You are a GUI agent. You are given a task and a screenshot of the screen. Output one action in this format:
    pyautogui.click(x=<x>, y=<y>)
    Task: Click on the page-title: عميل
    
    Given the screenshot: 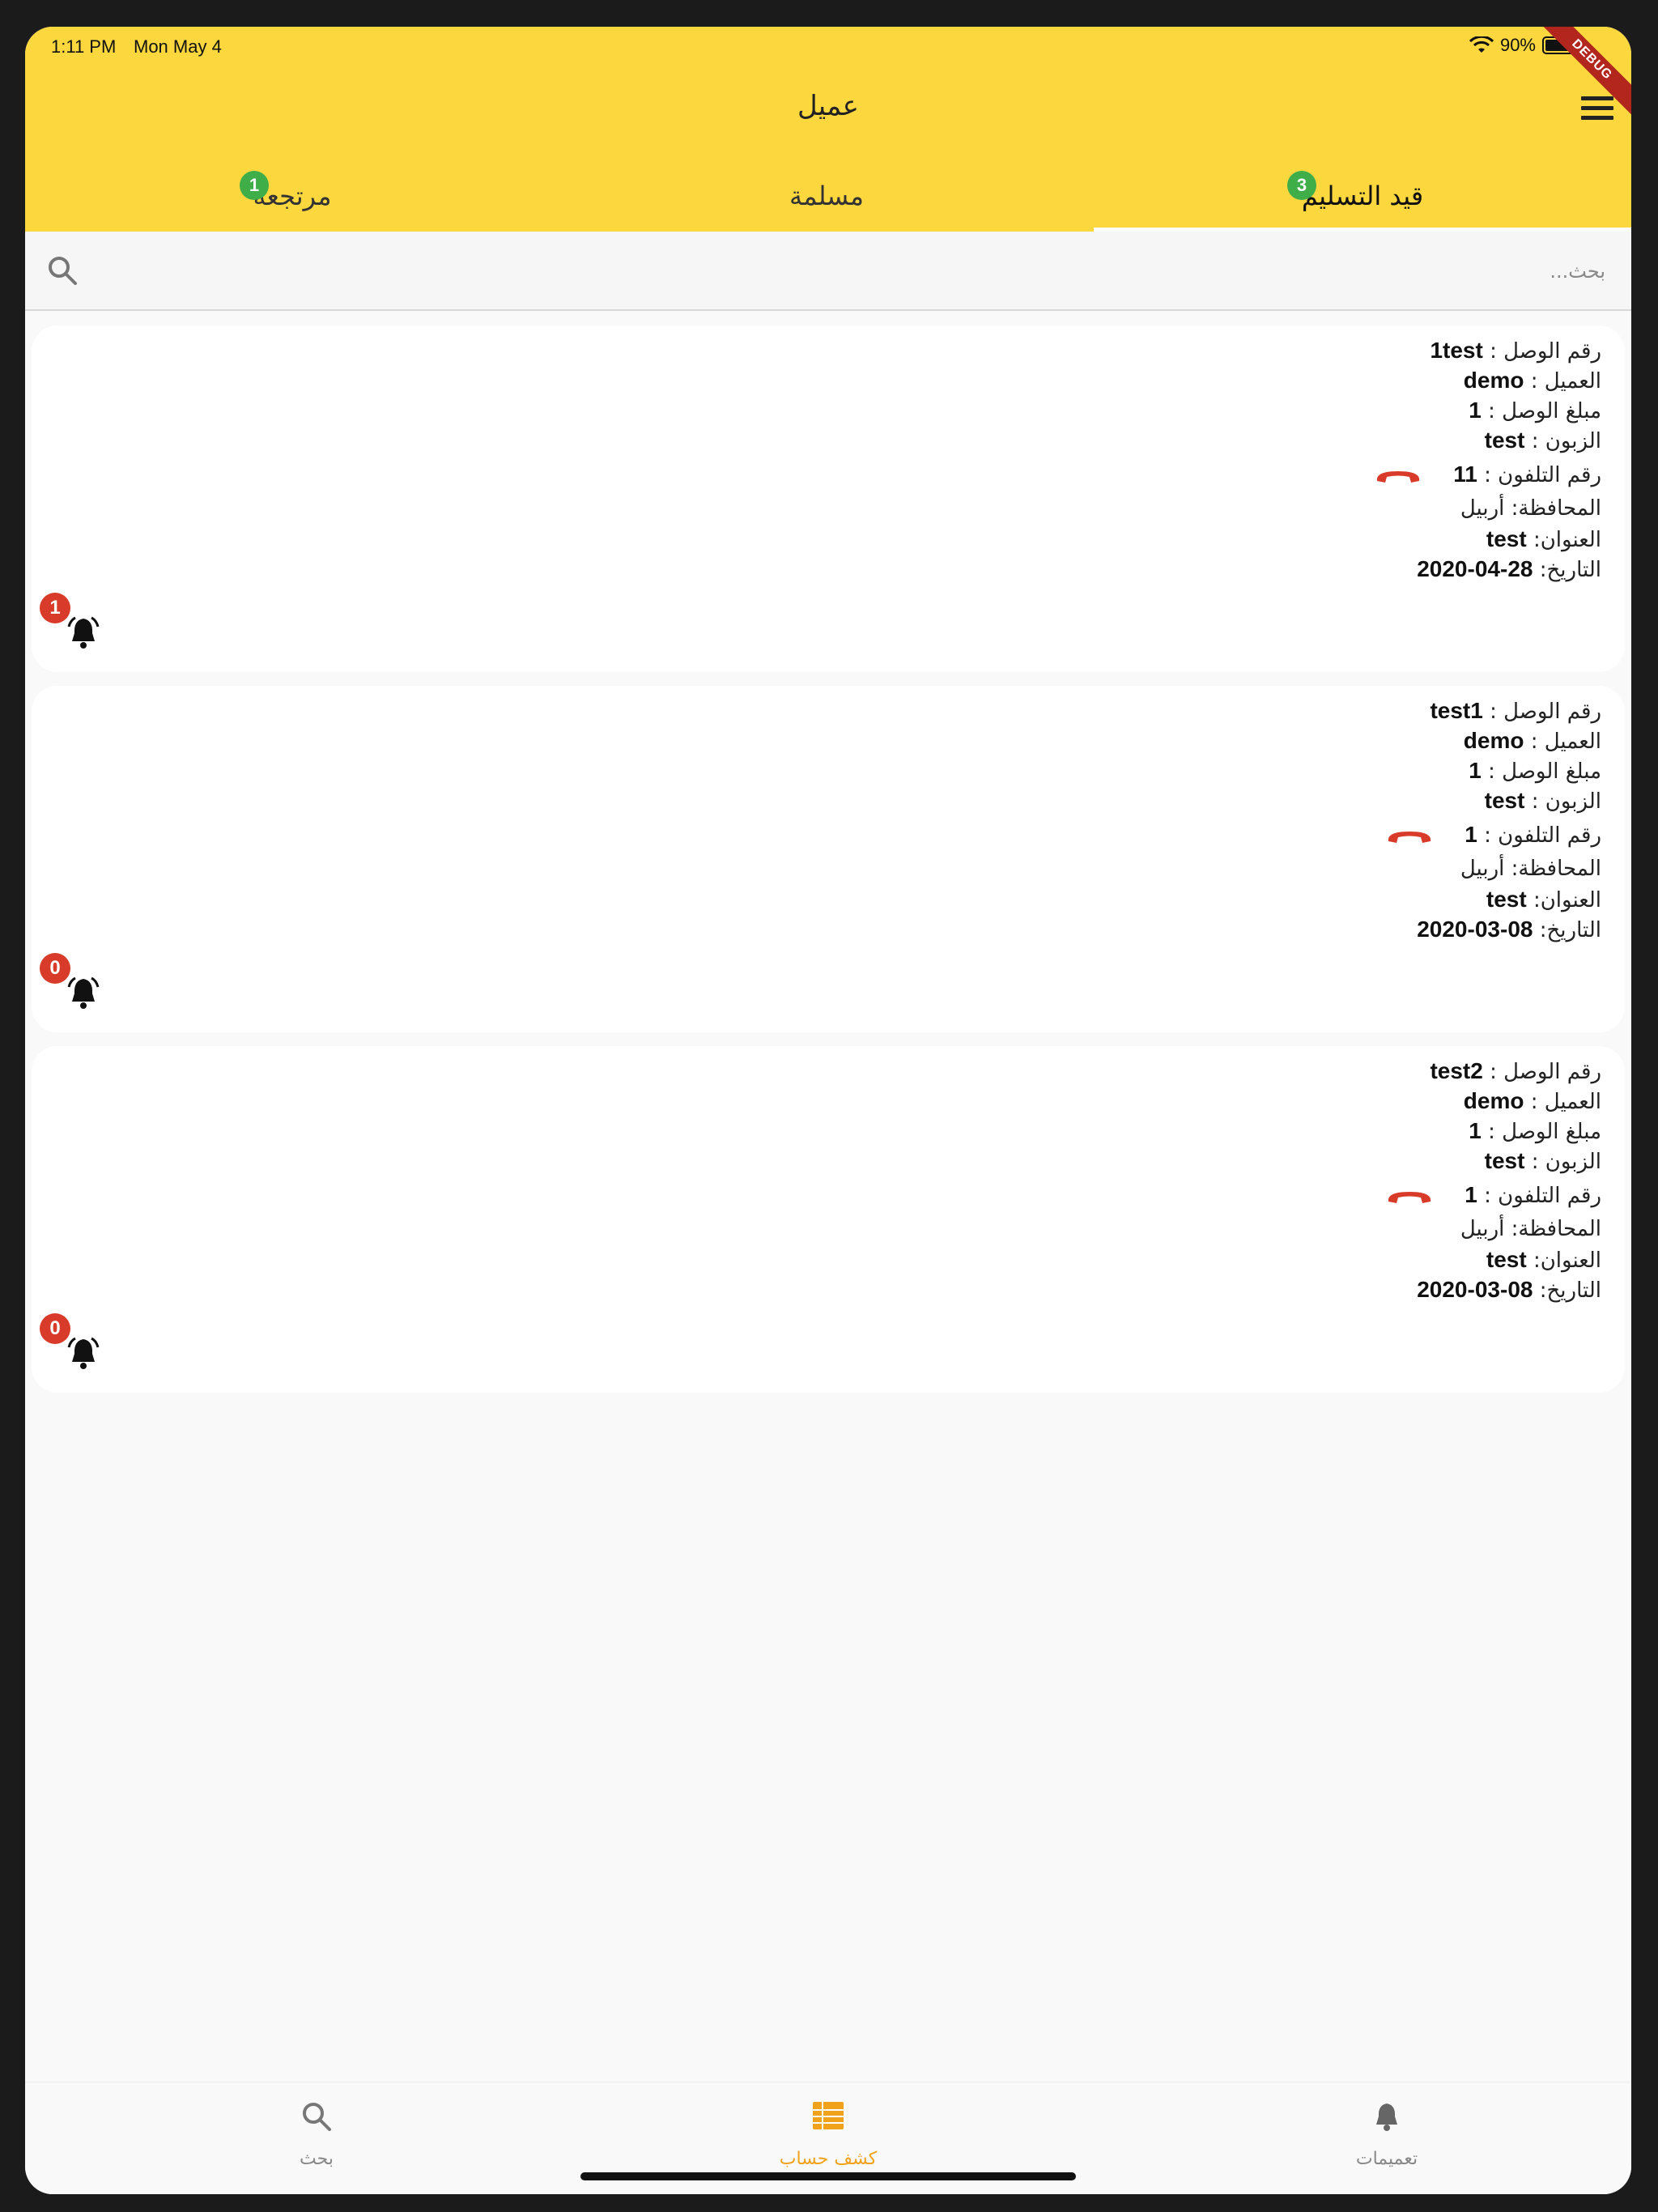 What is the action you would take?
    pyautogui.click(x=828, y=106)
    